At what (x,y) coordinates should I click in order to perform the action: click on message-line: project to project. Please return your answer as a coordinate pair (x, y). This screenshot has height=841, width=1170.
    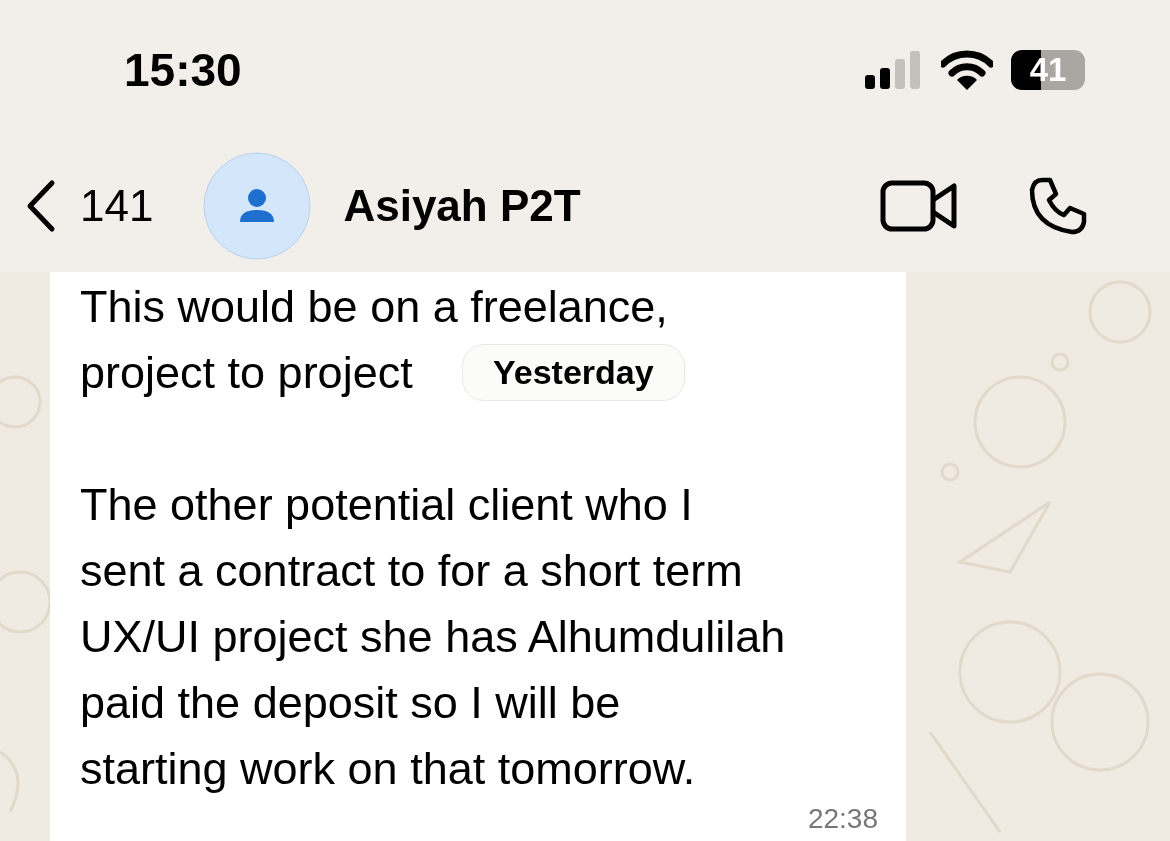
    Looking at the image, I should click on (246, 373).